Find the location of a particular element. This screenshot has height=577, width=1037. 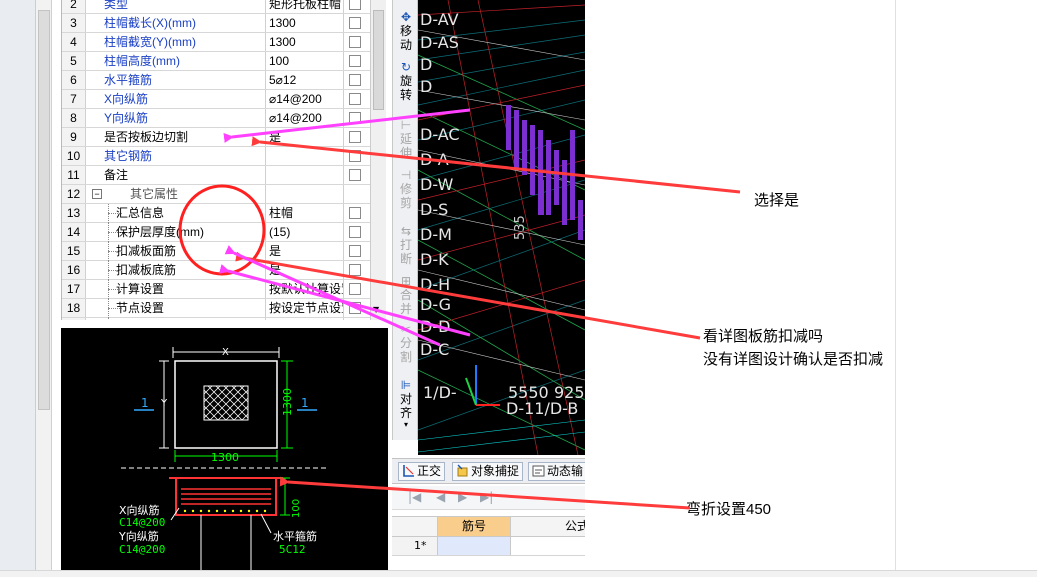

trim-icon: ⊣ is located at coordinates (406, 175).